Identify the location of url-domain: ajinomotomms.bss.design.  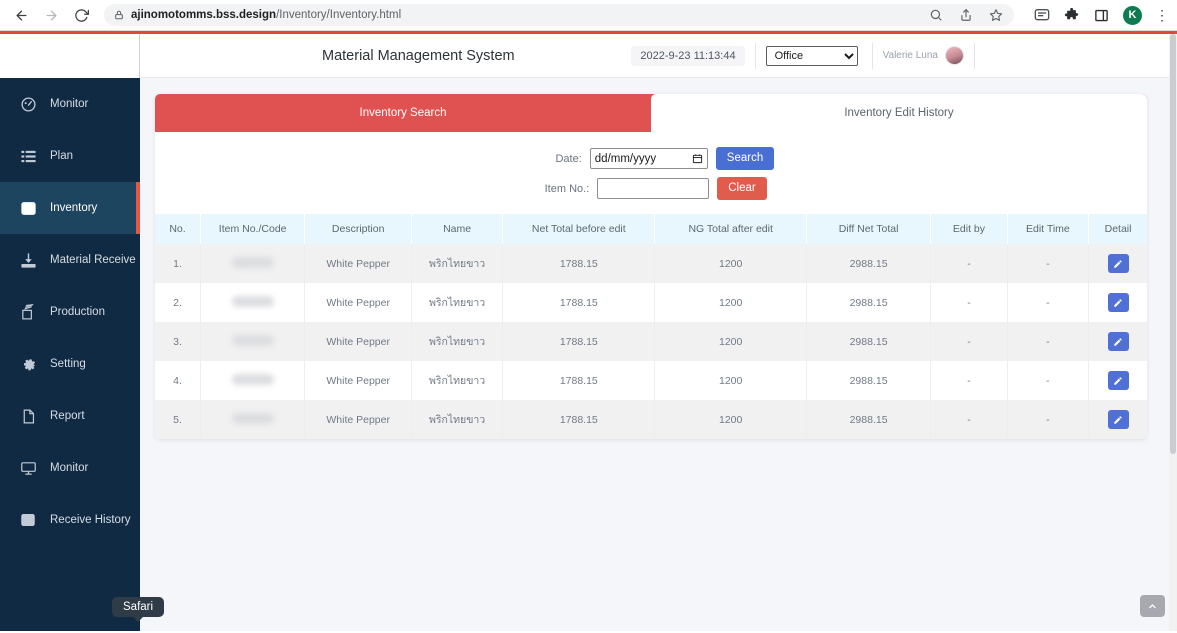
(204, 15).